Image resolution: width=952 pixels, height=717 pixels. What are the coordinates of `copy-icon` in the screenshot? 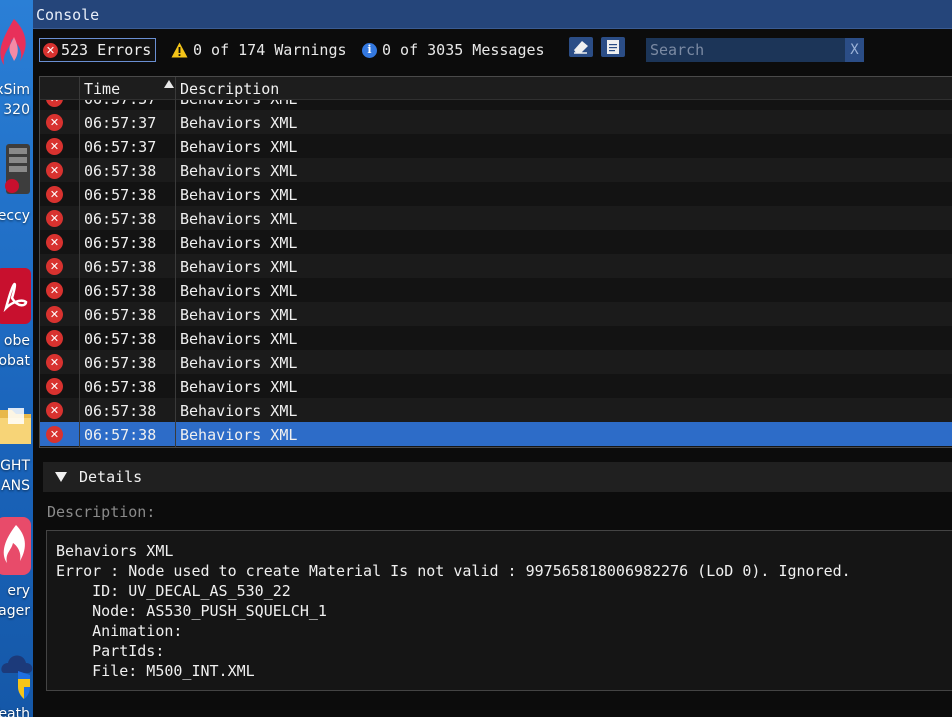 It's located at (613, 47).